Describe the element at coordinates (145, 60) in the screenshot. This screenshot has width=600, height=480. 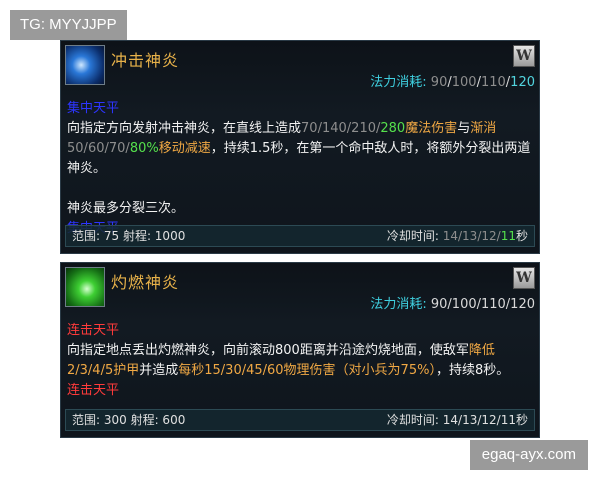
I see `ability-name: 冲击神炎` at that location.